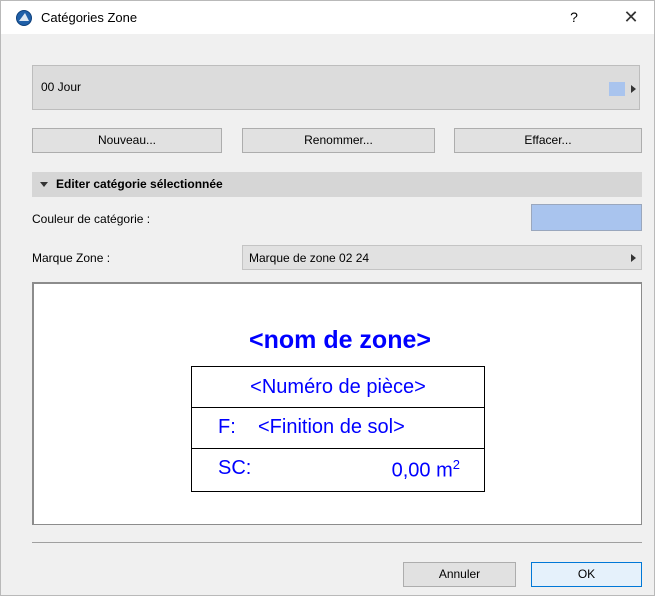 This screenshot has width=655, height=596. What do you see at coordinates (459, 574) in the screenshot?
I see `cancel-button: Annuler` at bounding box center [459, 574].